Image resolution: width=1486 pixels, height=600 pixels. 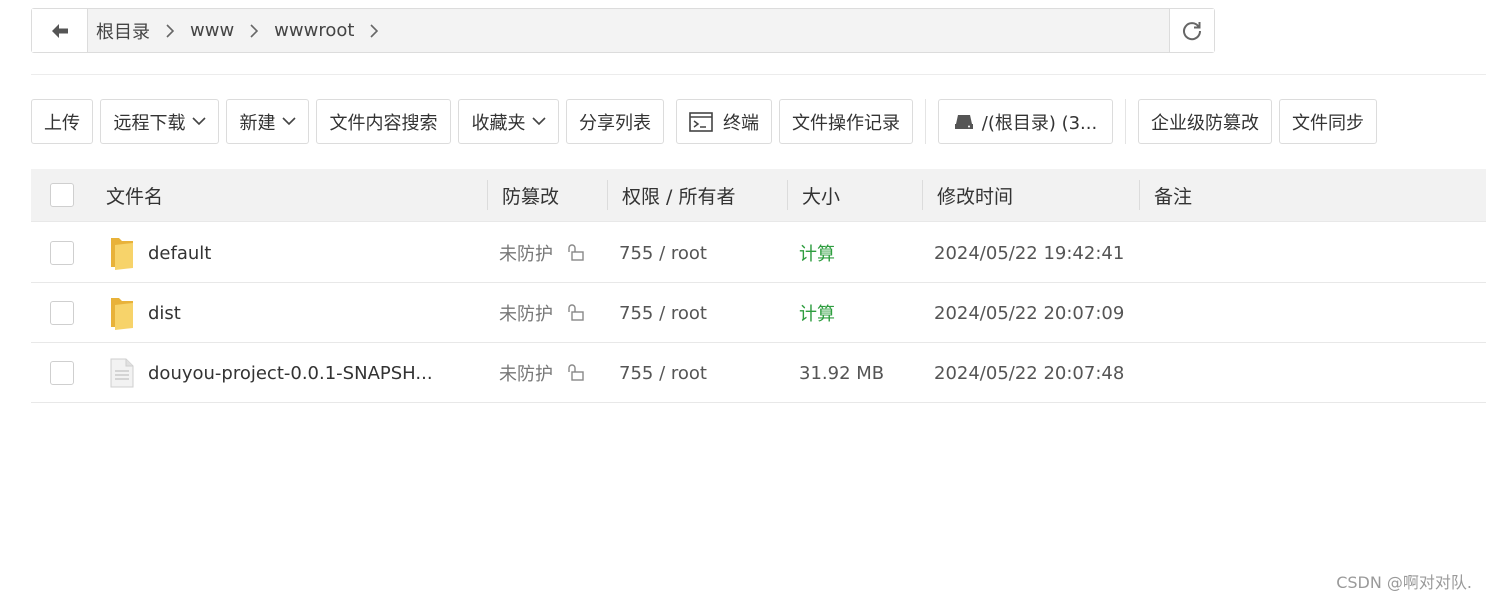 I want to click on header-tamper: 防篡改, so click(x=530, y=195).